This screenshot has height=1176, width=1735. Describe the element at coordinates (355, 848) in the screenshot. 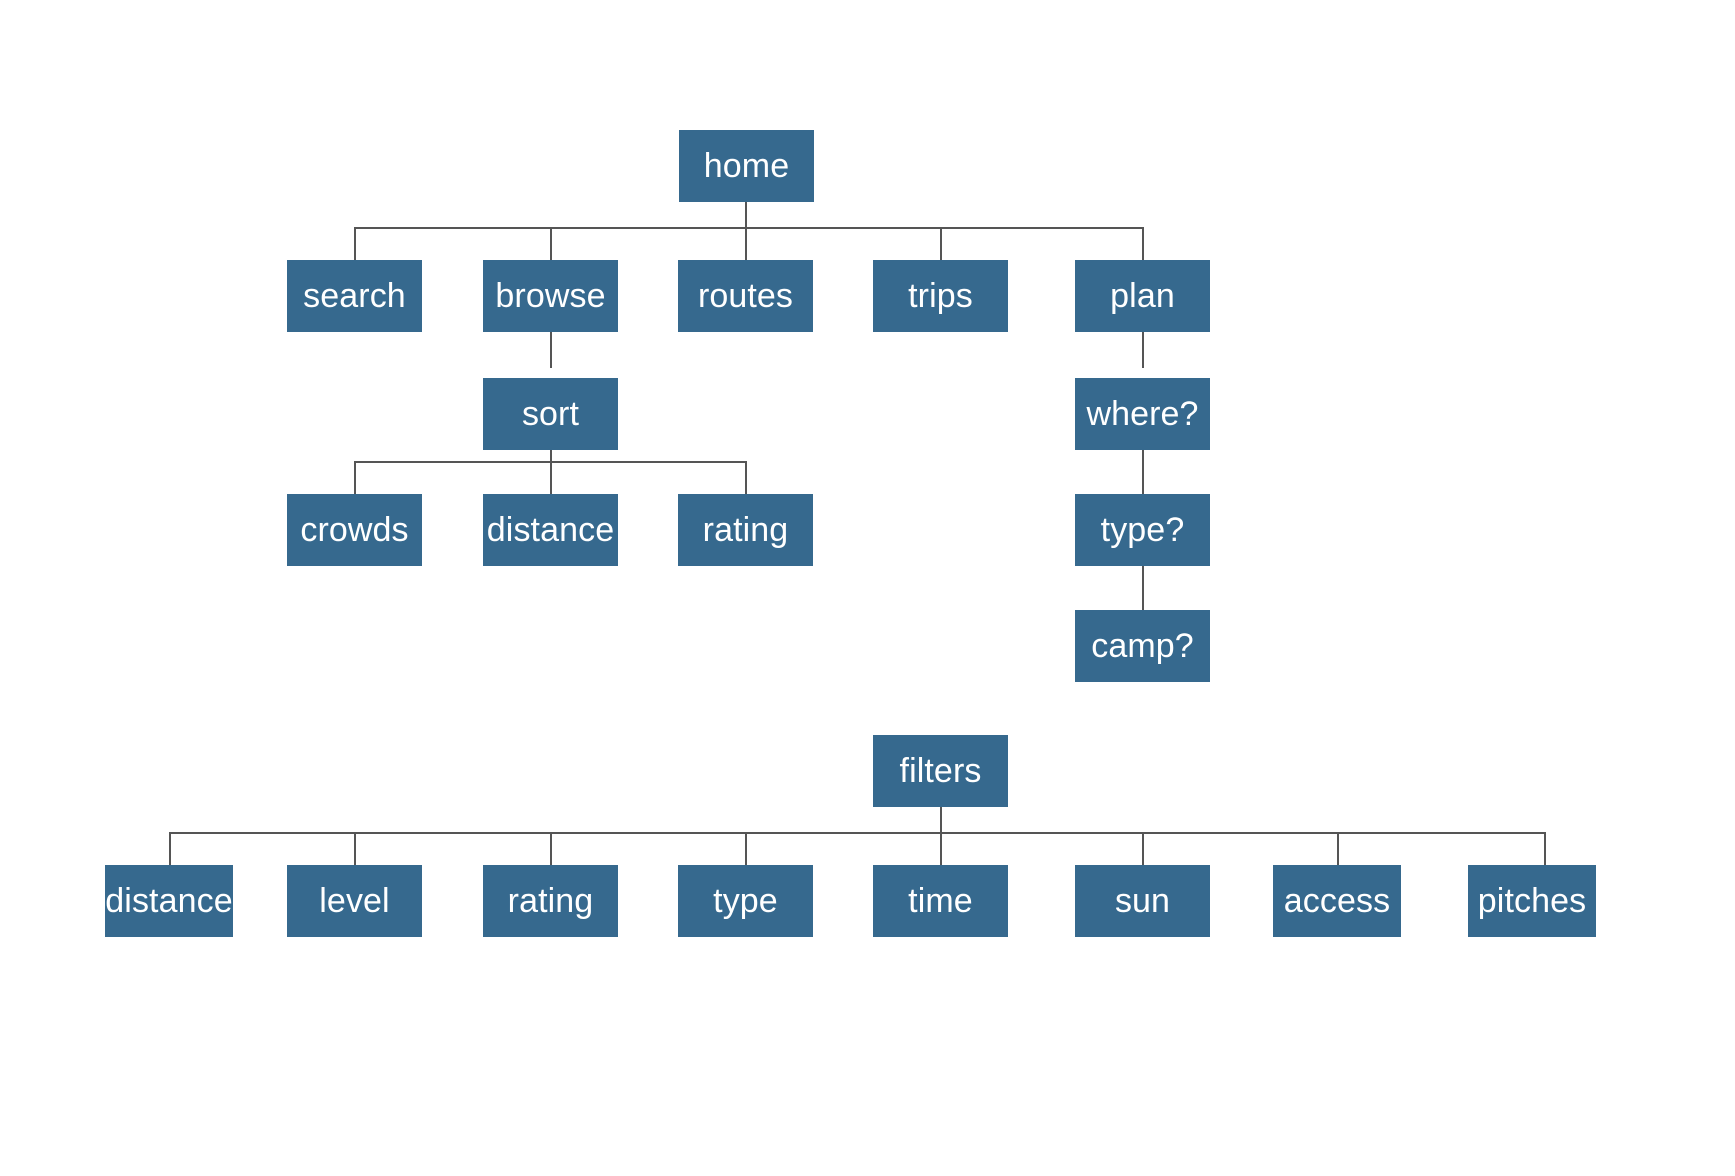

I see `edge-filters-to-level` at that location.